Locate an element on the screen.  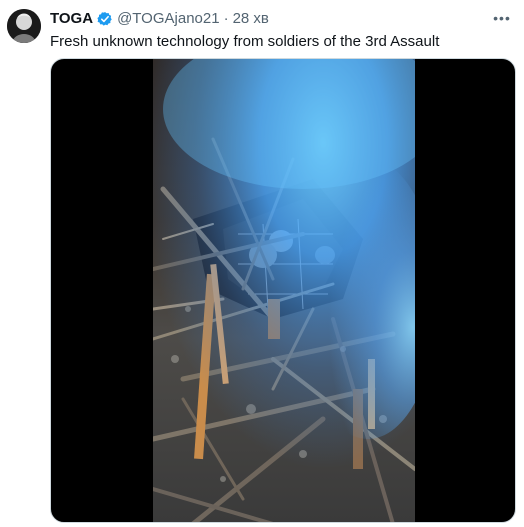
tweet-header: TOGA @TOGAjano21 · 28 хв is located at coordinates (159, 19).